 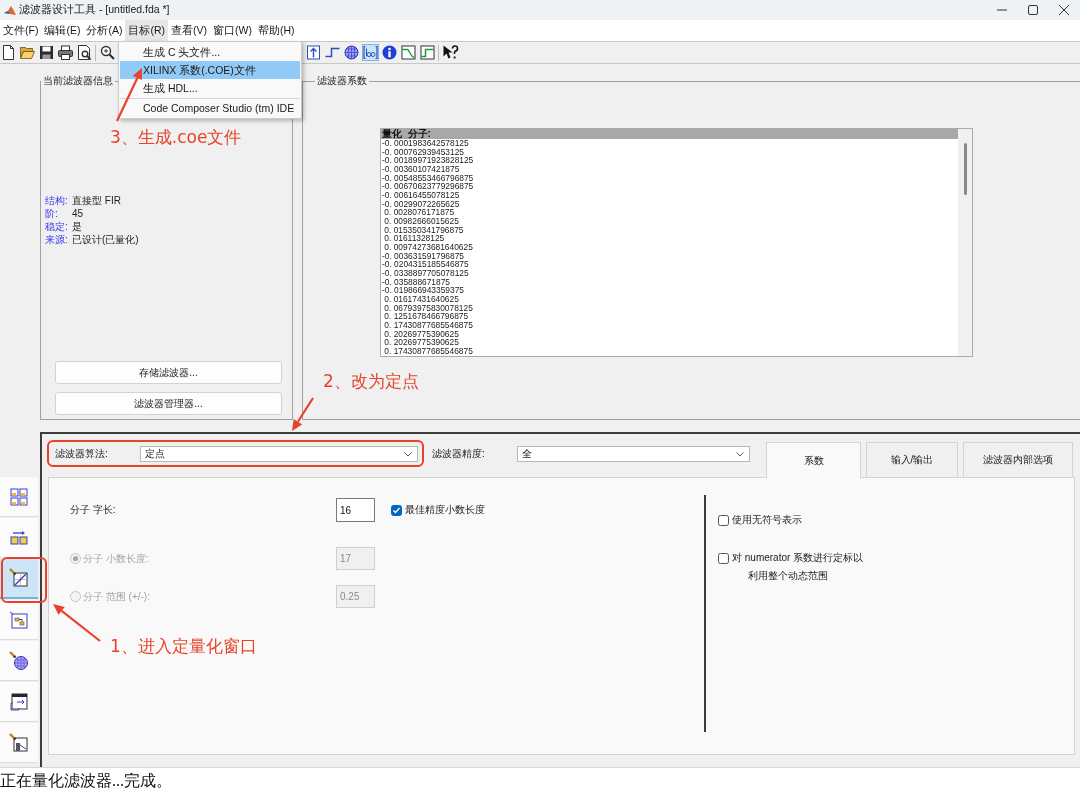 What do you see at coordinates (669, 134) in the screenshot?
I see `list-header: 量化 分子:` at bounding box center [669, 134].